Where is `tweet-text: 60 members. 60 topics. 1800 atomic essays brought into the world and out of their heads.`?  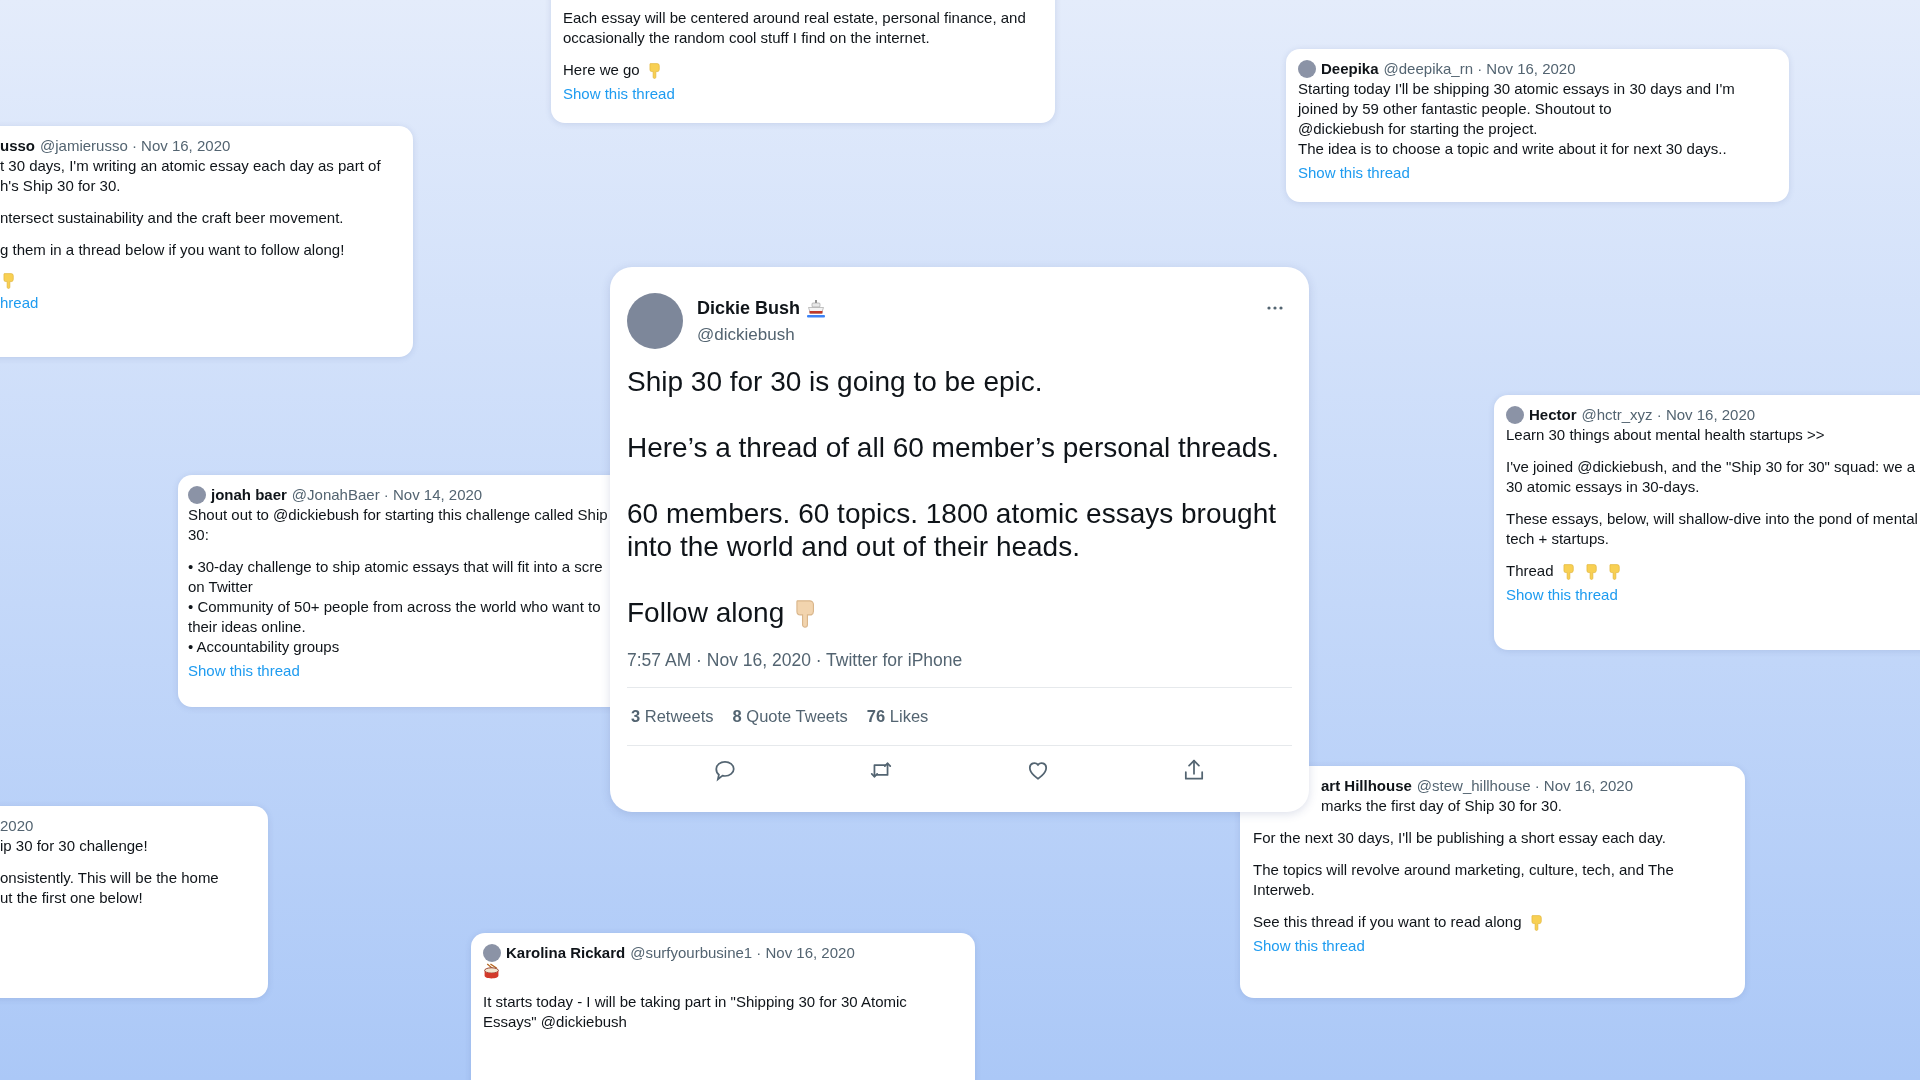
tweet-text: 60 members. 60 topics. 1800 atomic essays brought into the world and out of their heads. is located at coordinates (951, 530).